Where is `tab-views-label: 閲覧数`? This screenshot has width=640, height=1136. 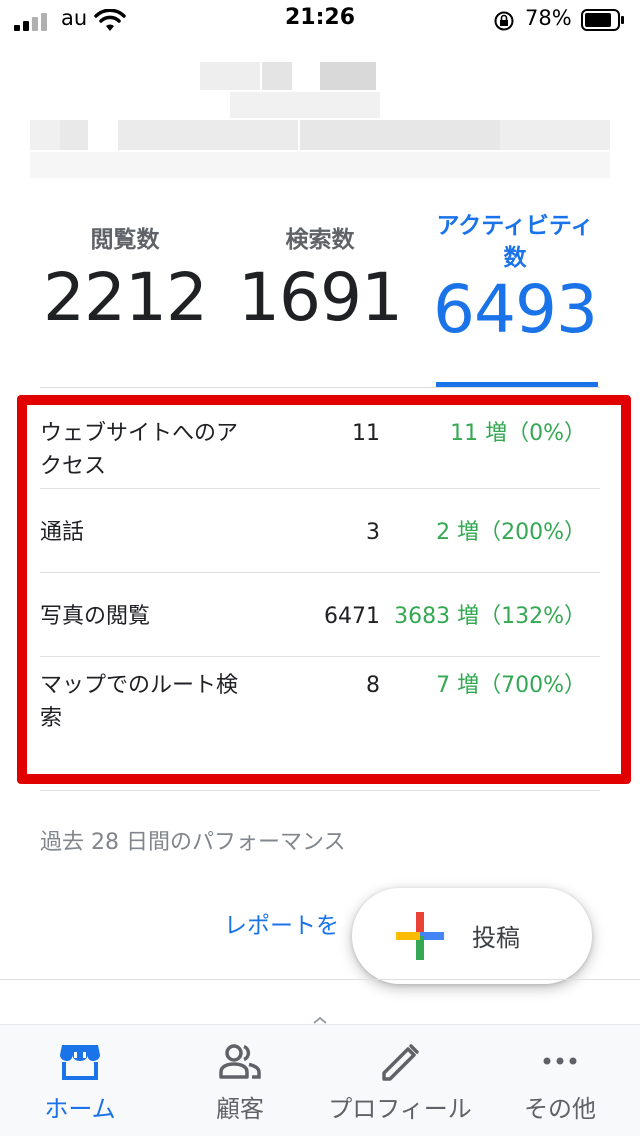 tab-views-label: 閲覧数 is located at coordinates (125, 240).